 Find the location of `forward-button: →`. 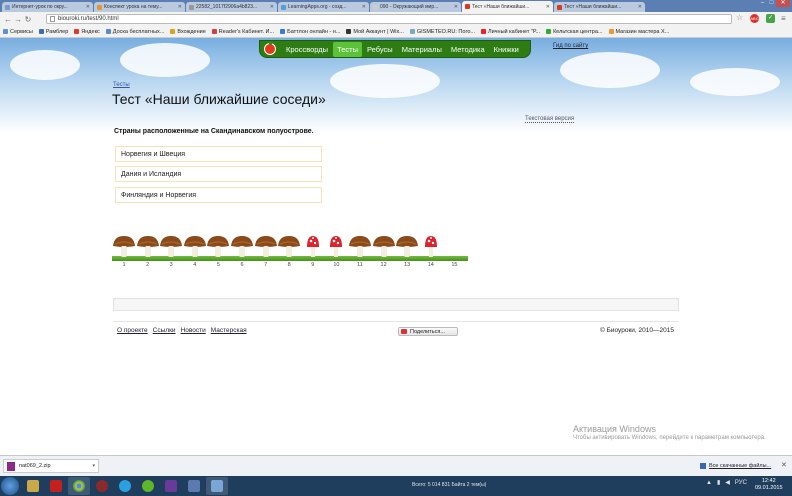

forward-button: → is located at coordinates (18, 19).